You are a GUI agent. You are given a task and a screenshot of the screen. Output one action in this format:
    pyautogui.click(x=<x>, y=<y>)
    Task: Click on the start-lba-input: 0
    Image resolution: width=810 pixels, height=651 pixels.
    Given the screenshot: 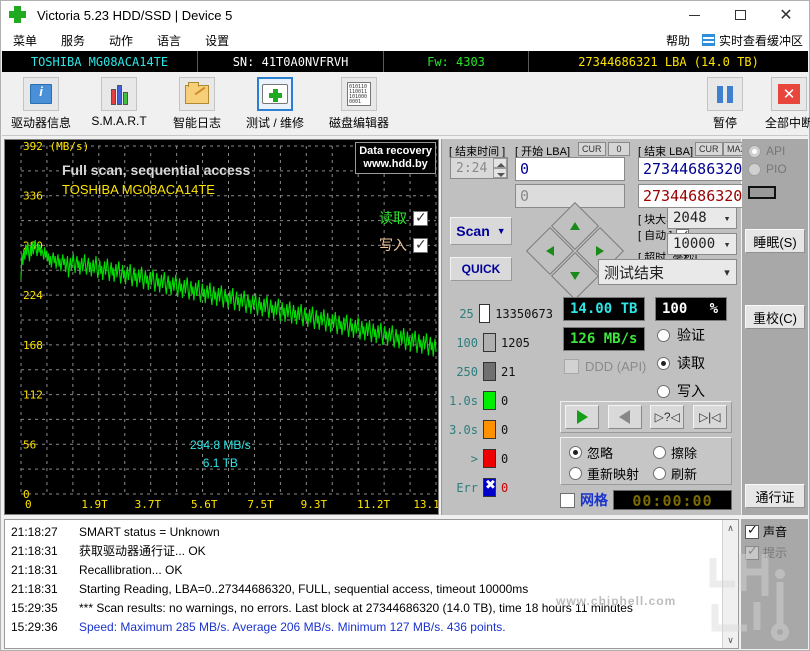 What is the action you would take?
    pyautogui.click(x=570, y=169)
    